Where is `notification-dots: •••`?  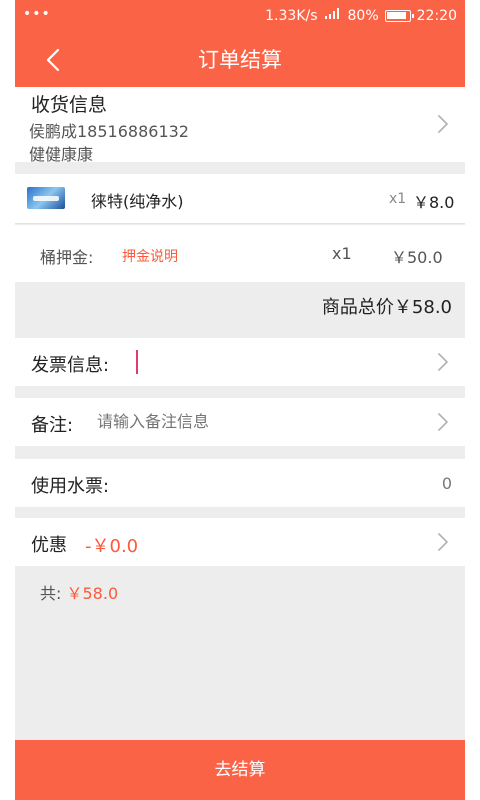
notification-dots: ••• is located at coordinates (37, 14).